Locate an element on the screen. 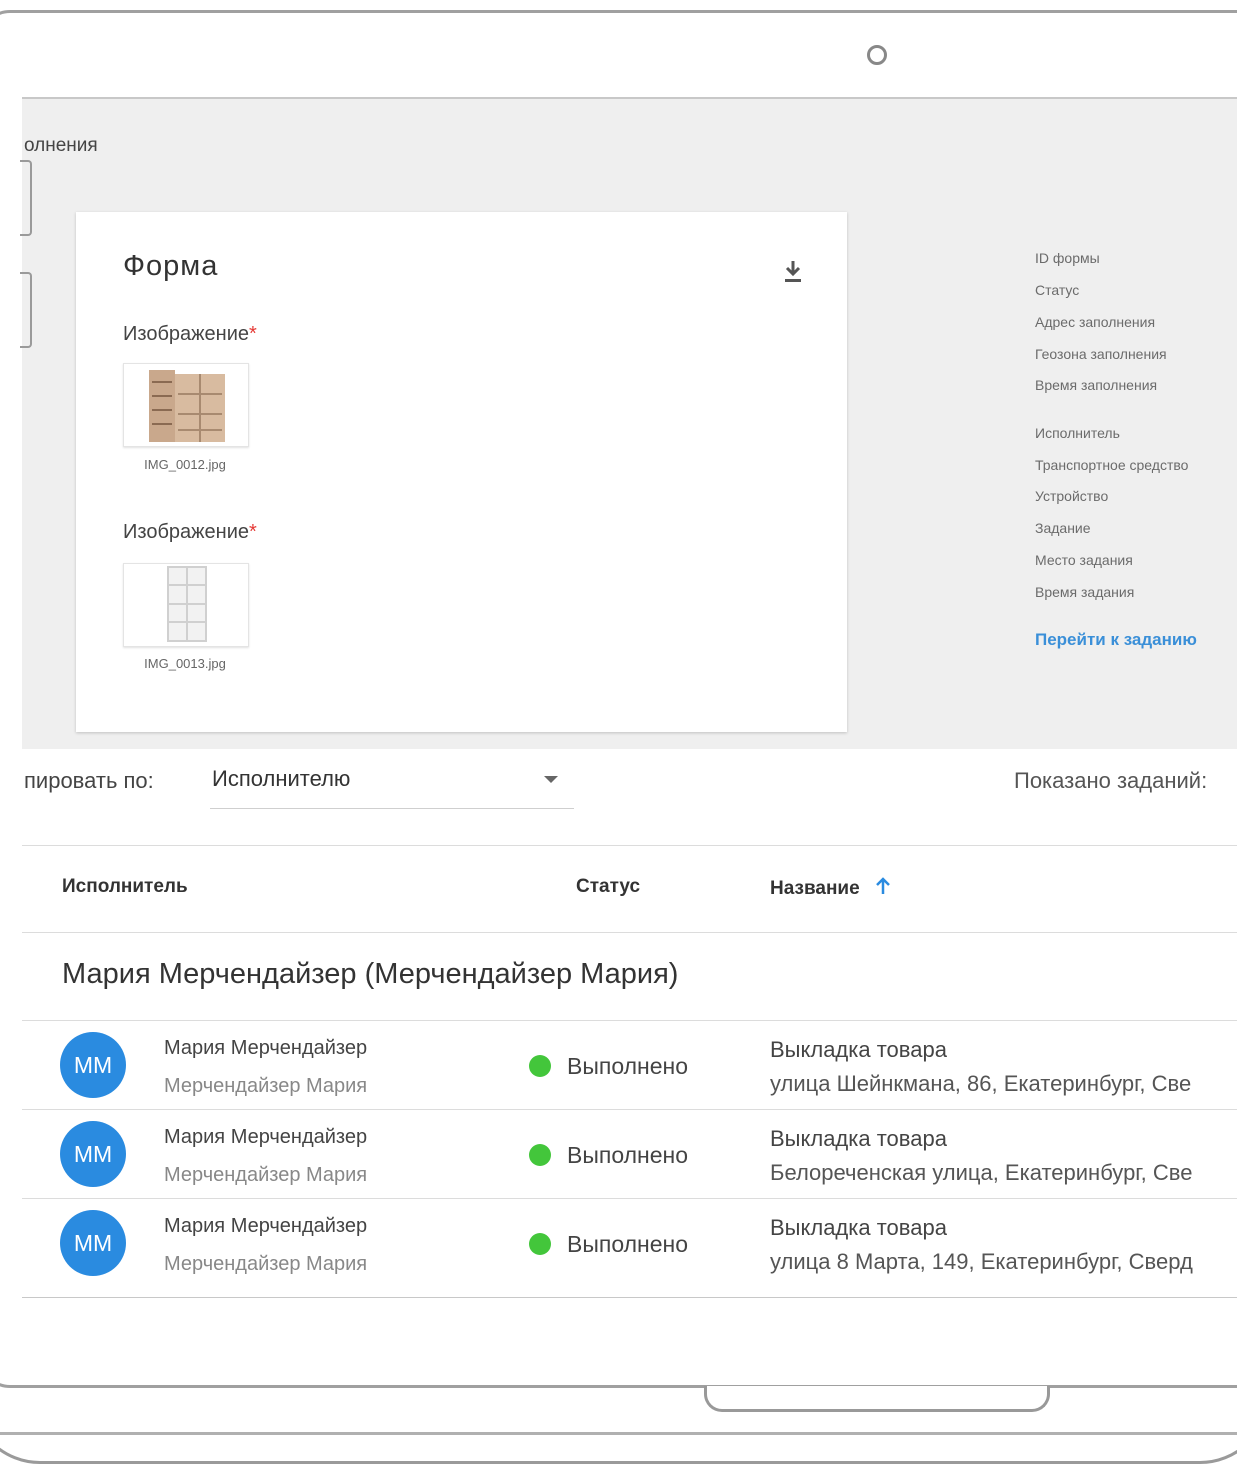 The width and height of the screenshot is (1237, 1476). device-notch is located at coordinates (877, 1399).